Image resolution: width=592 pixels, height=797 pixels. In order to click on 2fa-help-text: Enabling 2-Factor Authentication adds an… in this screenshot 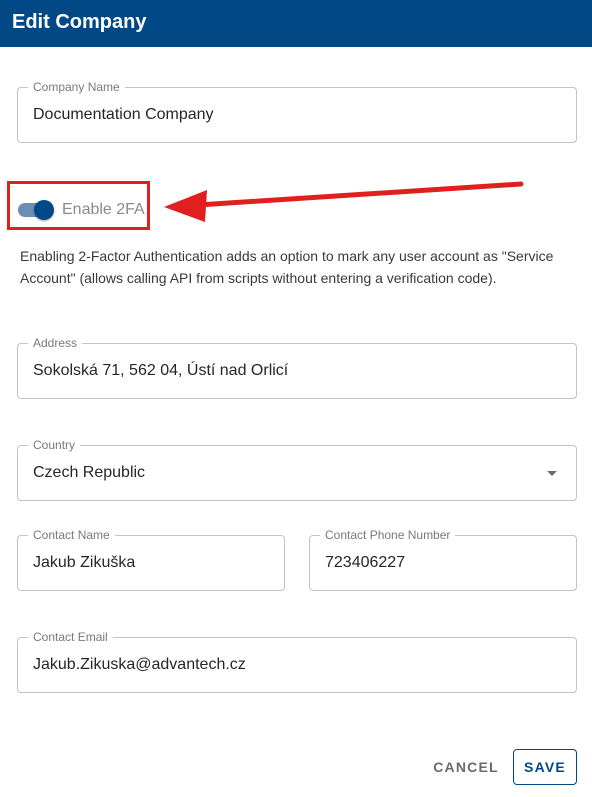, I will do `click(287, 267)`.